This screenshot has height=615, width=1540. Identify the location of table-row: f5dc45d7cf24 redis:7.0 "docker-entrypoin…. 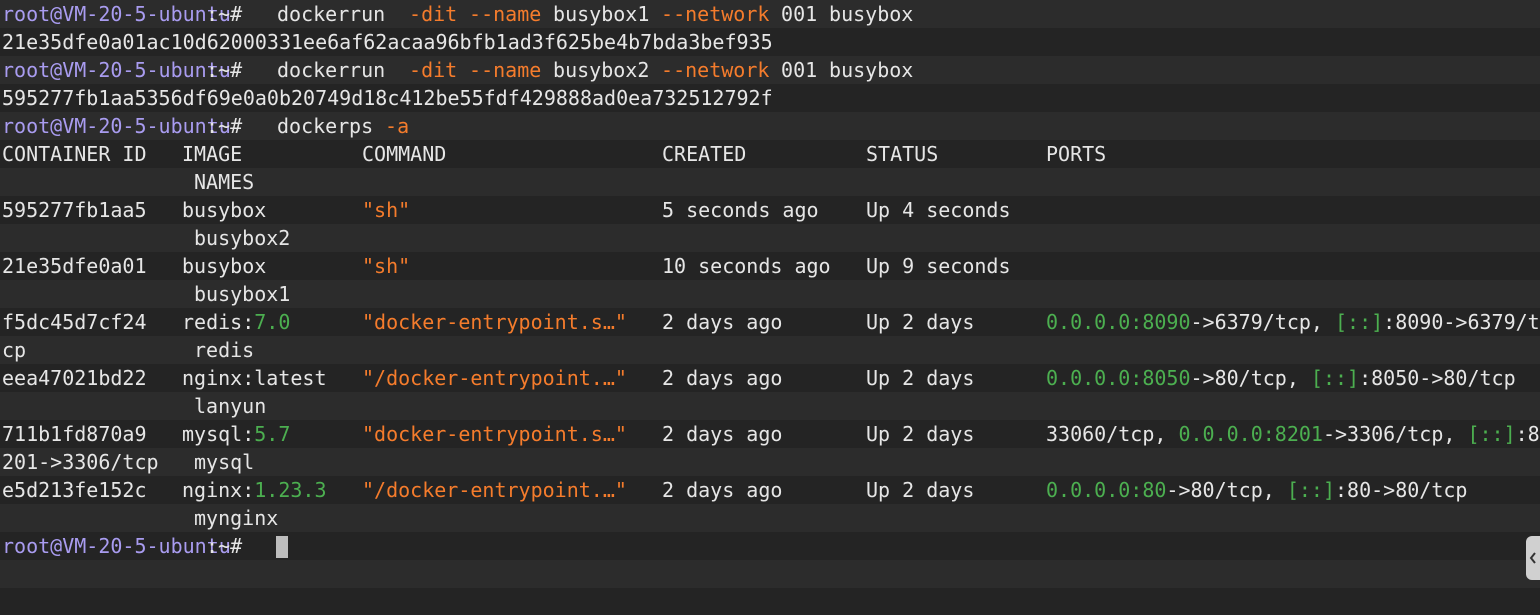
(770, 322).